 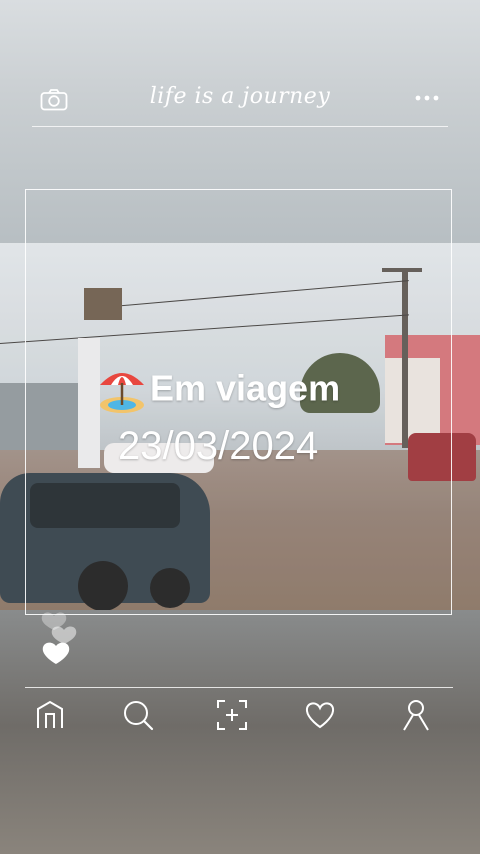 What do you see at coordinates (416, 715) in the screenshot?
I see `profile-icon` at bounding box center [416, 715].